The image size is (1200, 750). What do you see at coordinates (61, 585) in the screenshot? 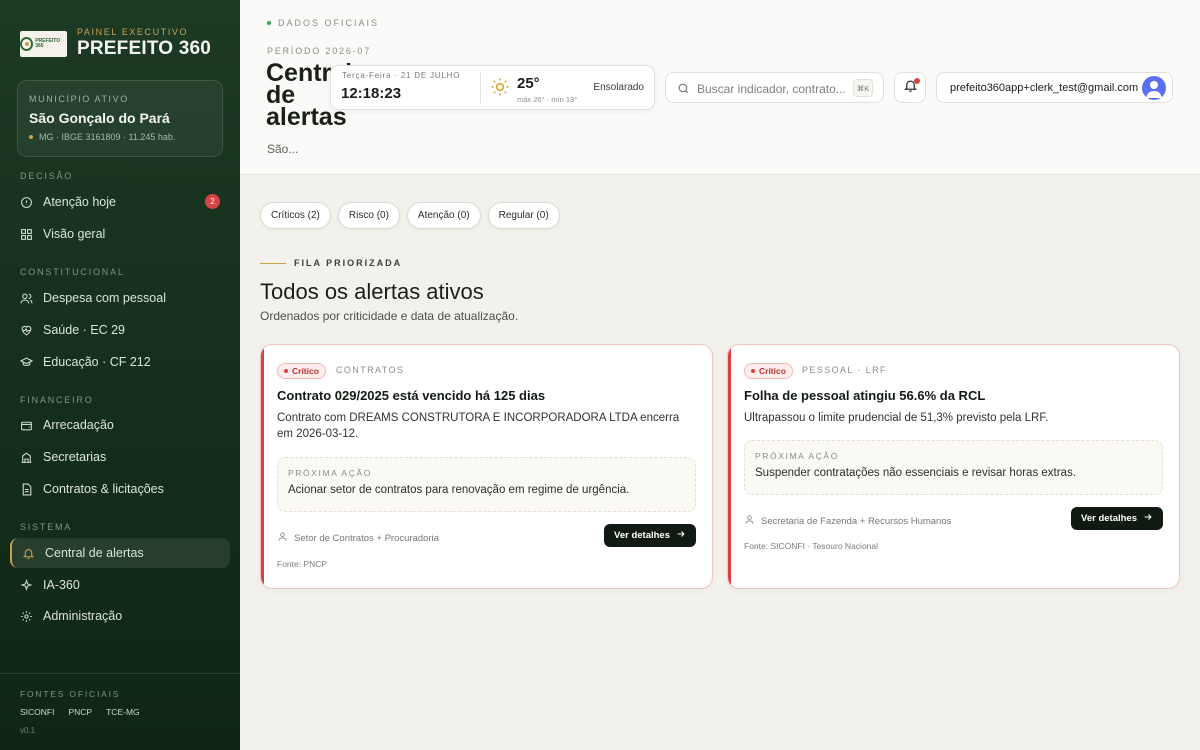
I see `sidebar-item-label: IA-360` at bounding box center [61, 585].